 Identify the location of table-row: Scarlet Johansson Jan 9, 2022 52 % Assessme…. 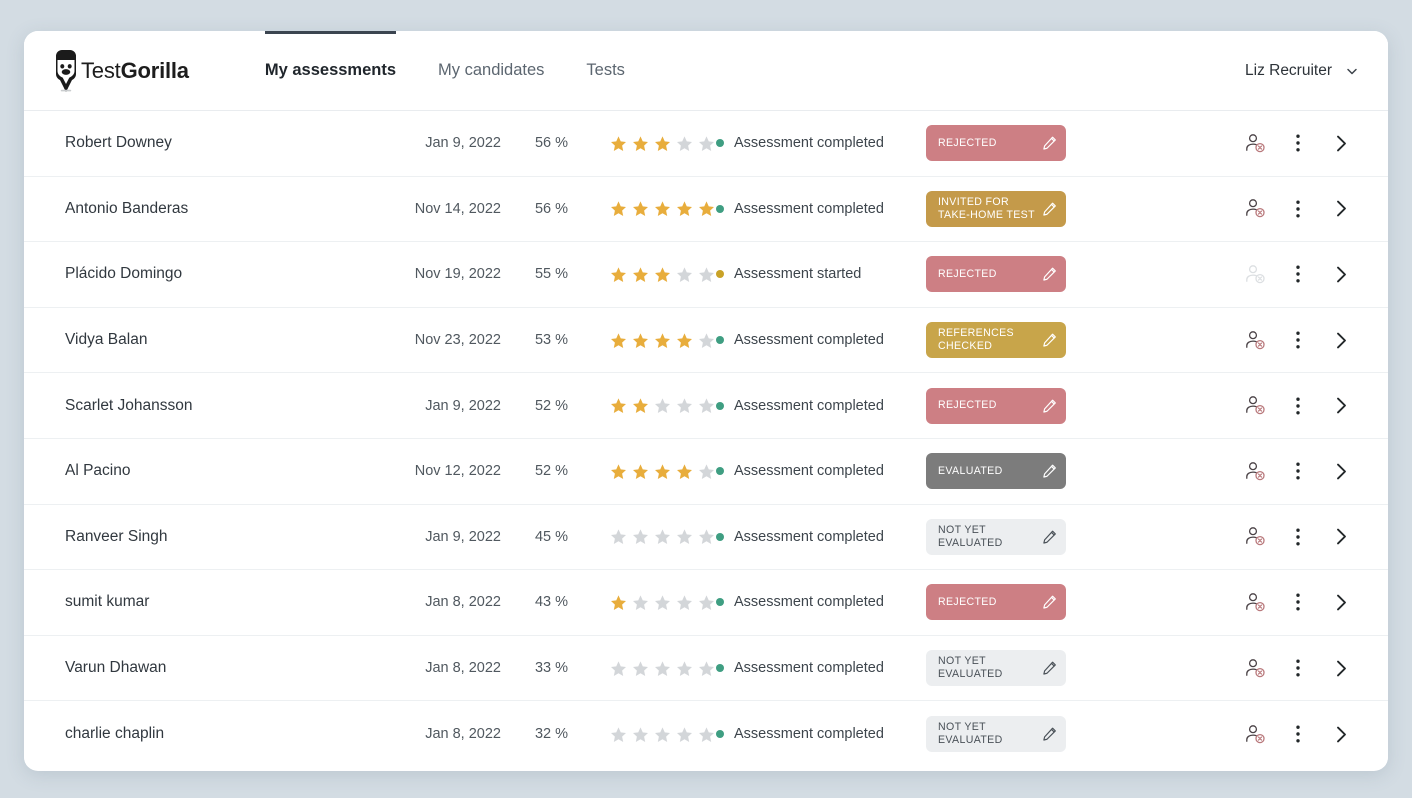
(706, 406).